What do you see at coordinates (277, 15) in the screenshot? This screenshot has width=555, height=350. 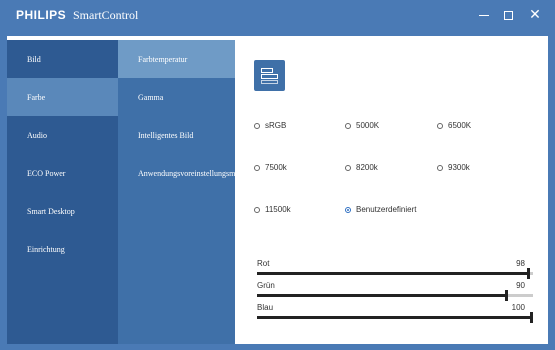 I see `title-bar: PHILIPS SmartControl ✕` at bounding box center [277, 15].